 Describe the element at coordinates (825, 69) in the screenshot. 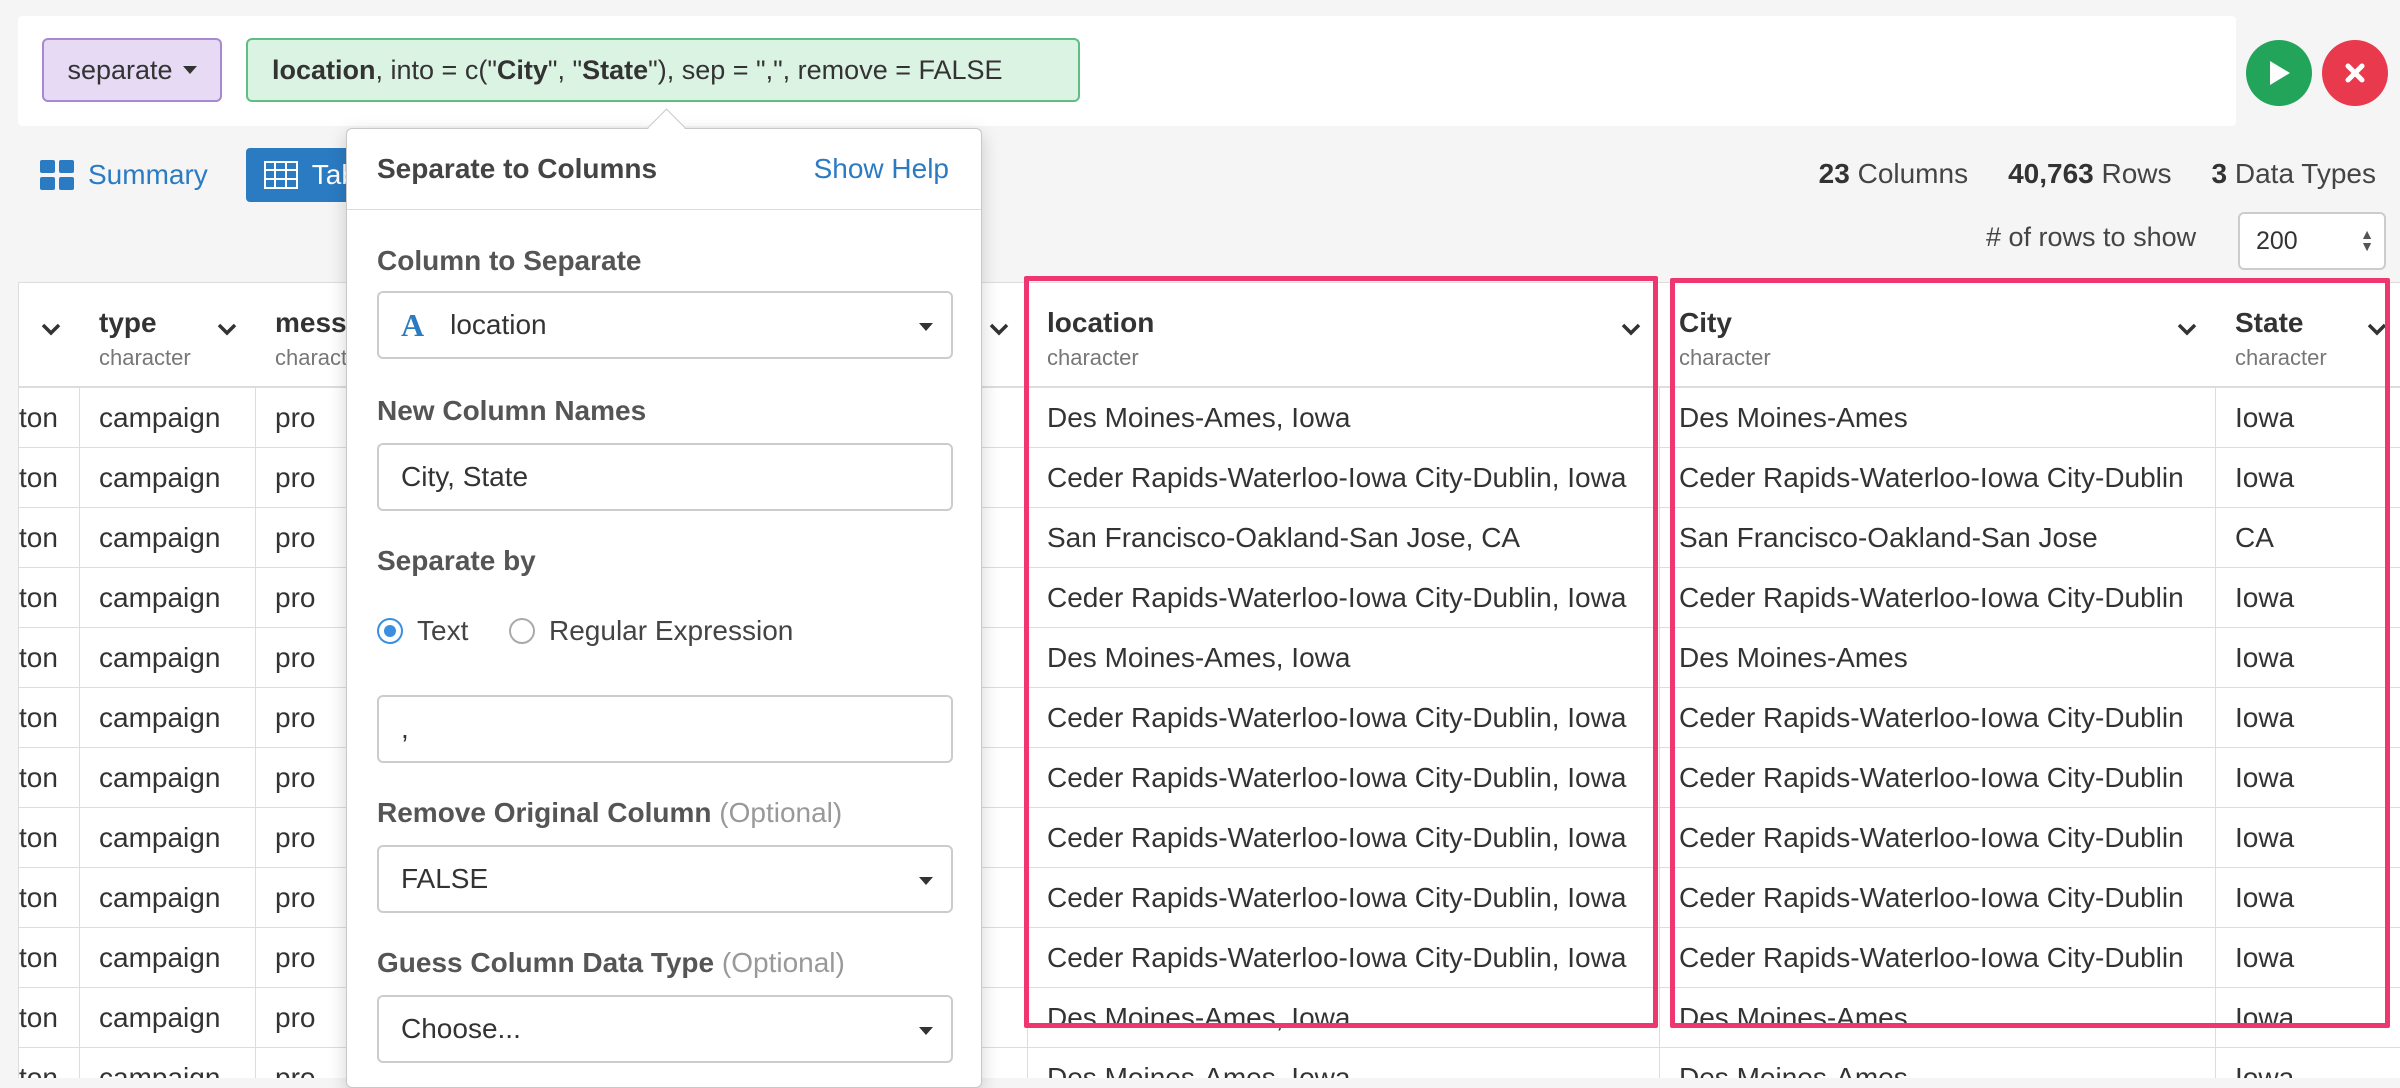

I see `command-text: "), sep = ",", remove = FALSE` at that location.